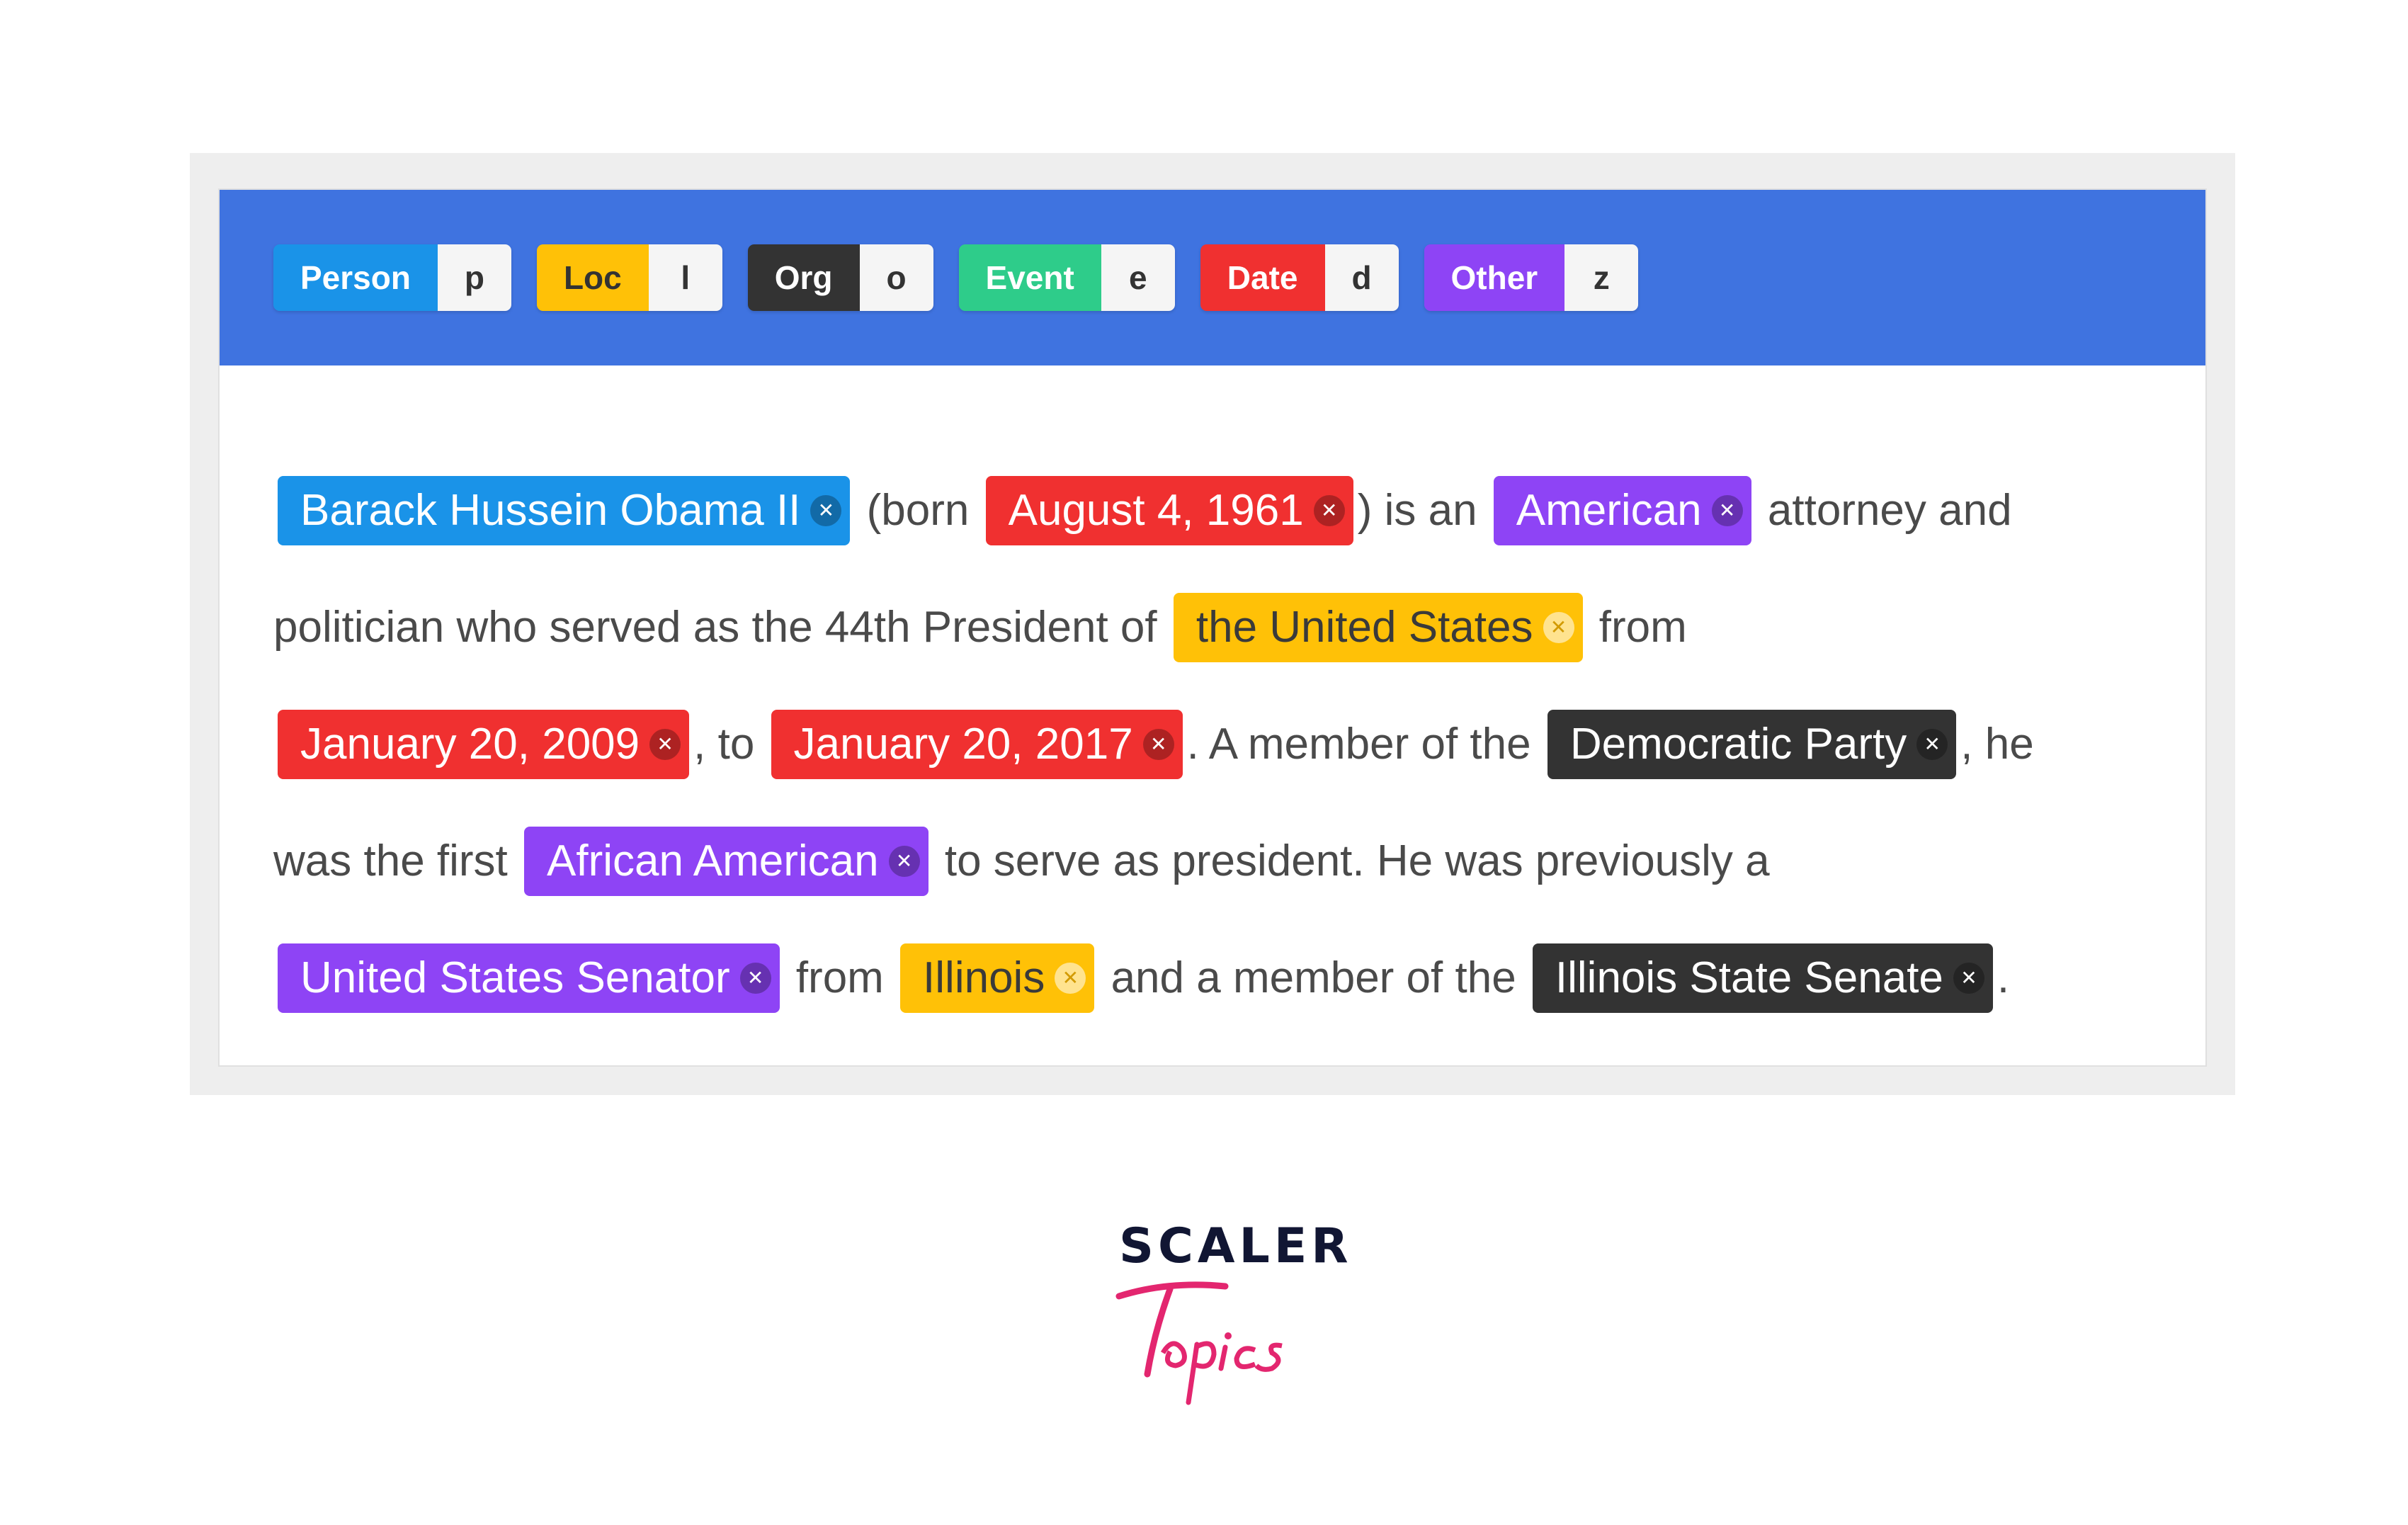  I want to click on label-shortcut-key: d, so click(1361, 277).